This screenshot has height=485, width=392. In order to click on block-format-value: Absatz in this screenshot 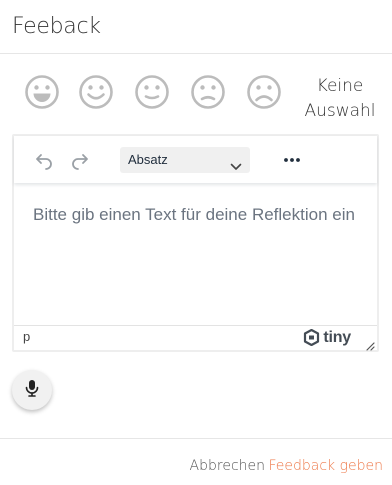, I will do `click(148, 159)`.